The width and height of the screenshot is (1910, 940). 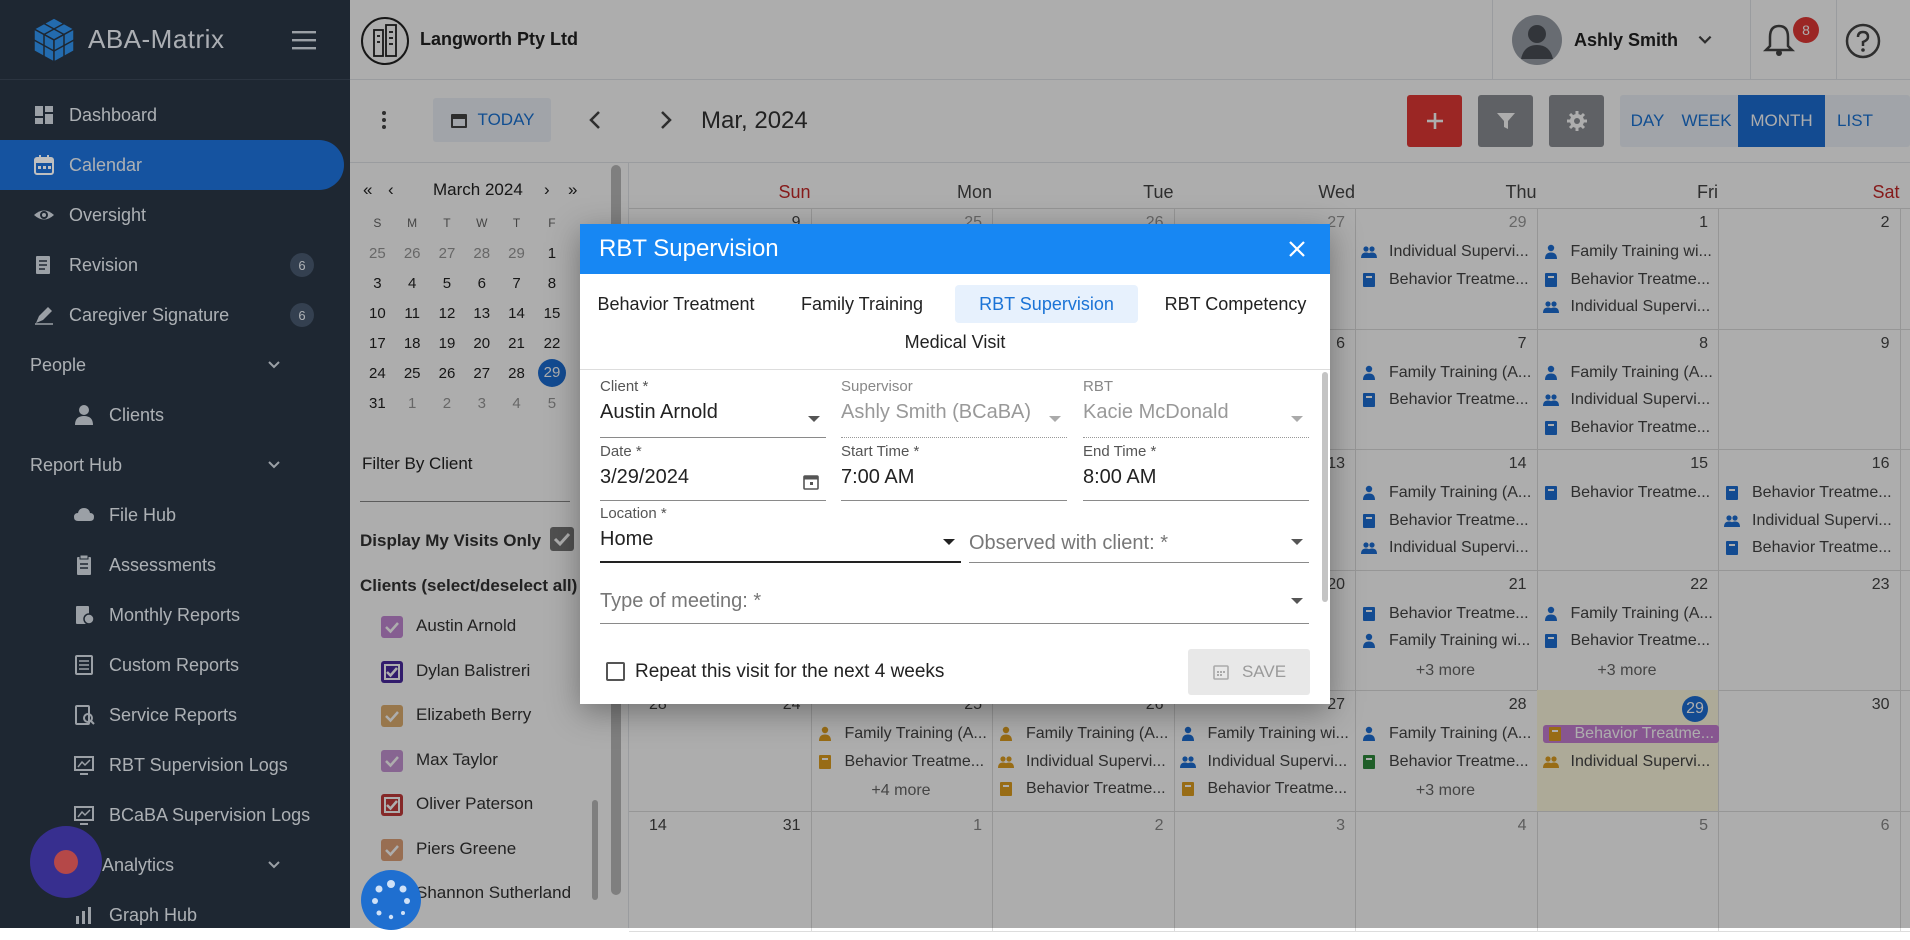 What do you see at coordinates (172, 615) in the screenshot?
I see `sidebar-item-monthly-reports: Monthly Reports` at bounding box center [172, 615].